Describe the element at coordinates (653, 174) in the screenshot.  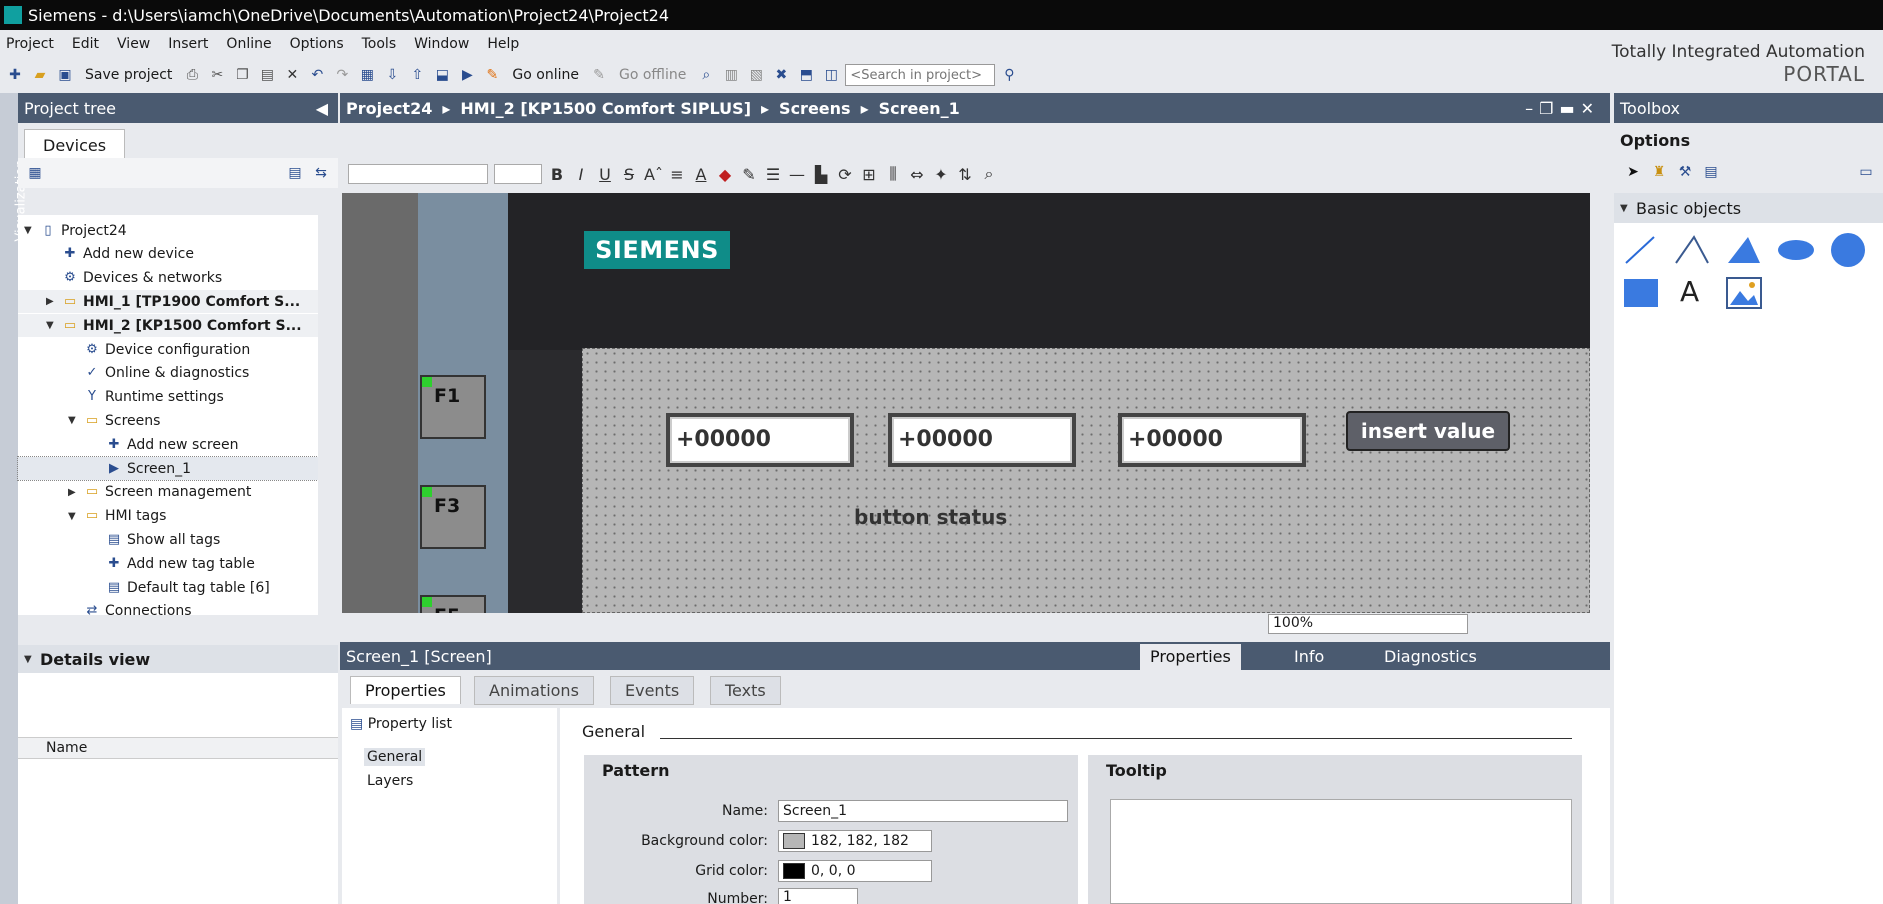
I see `font-size-up-icon: Aˆ` at that location.